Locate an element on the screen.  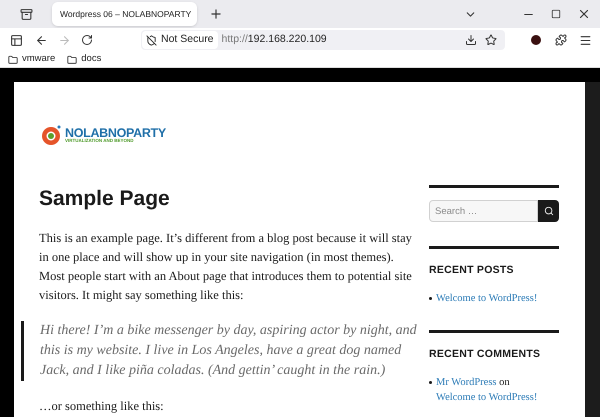
paragraph: …or something like this: is located at coordinates (102, 406).